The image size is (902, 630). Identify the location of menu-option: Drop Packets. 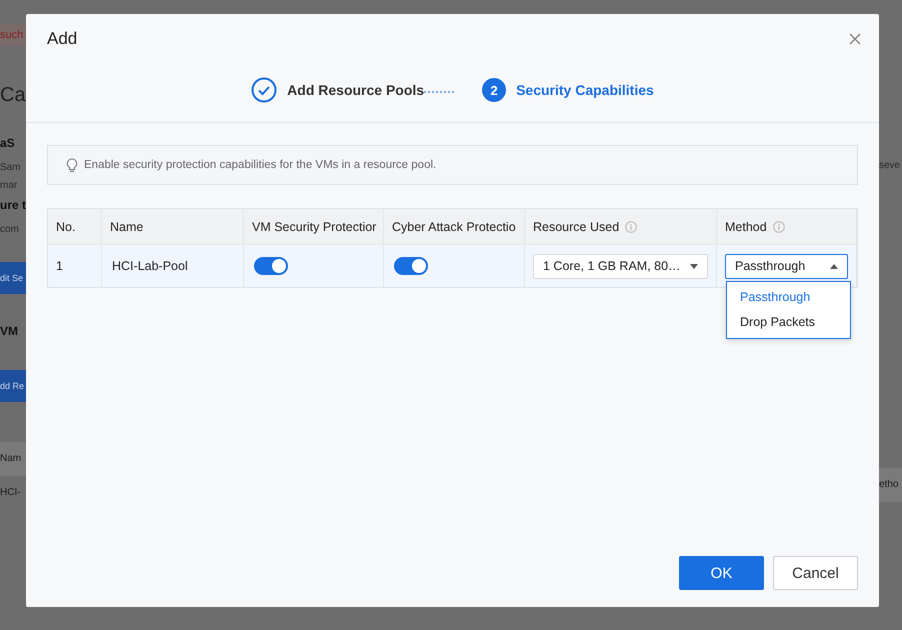
(788, 322).